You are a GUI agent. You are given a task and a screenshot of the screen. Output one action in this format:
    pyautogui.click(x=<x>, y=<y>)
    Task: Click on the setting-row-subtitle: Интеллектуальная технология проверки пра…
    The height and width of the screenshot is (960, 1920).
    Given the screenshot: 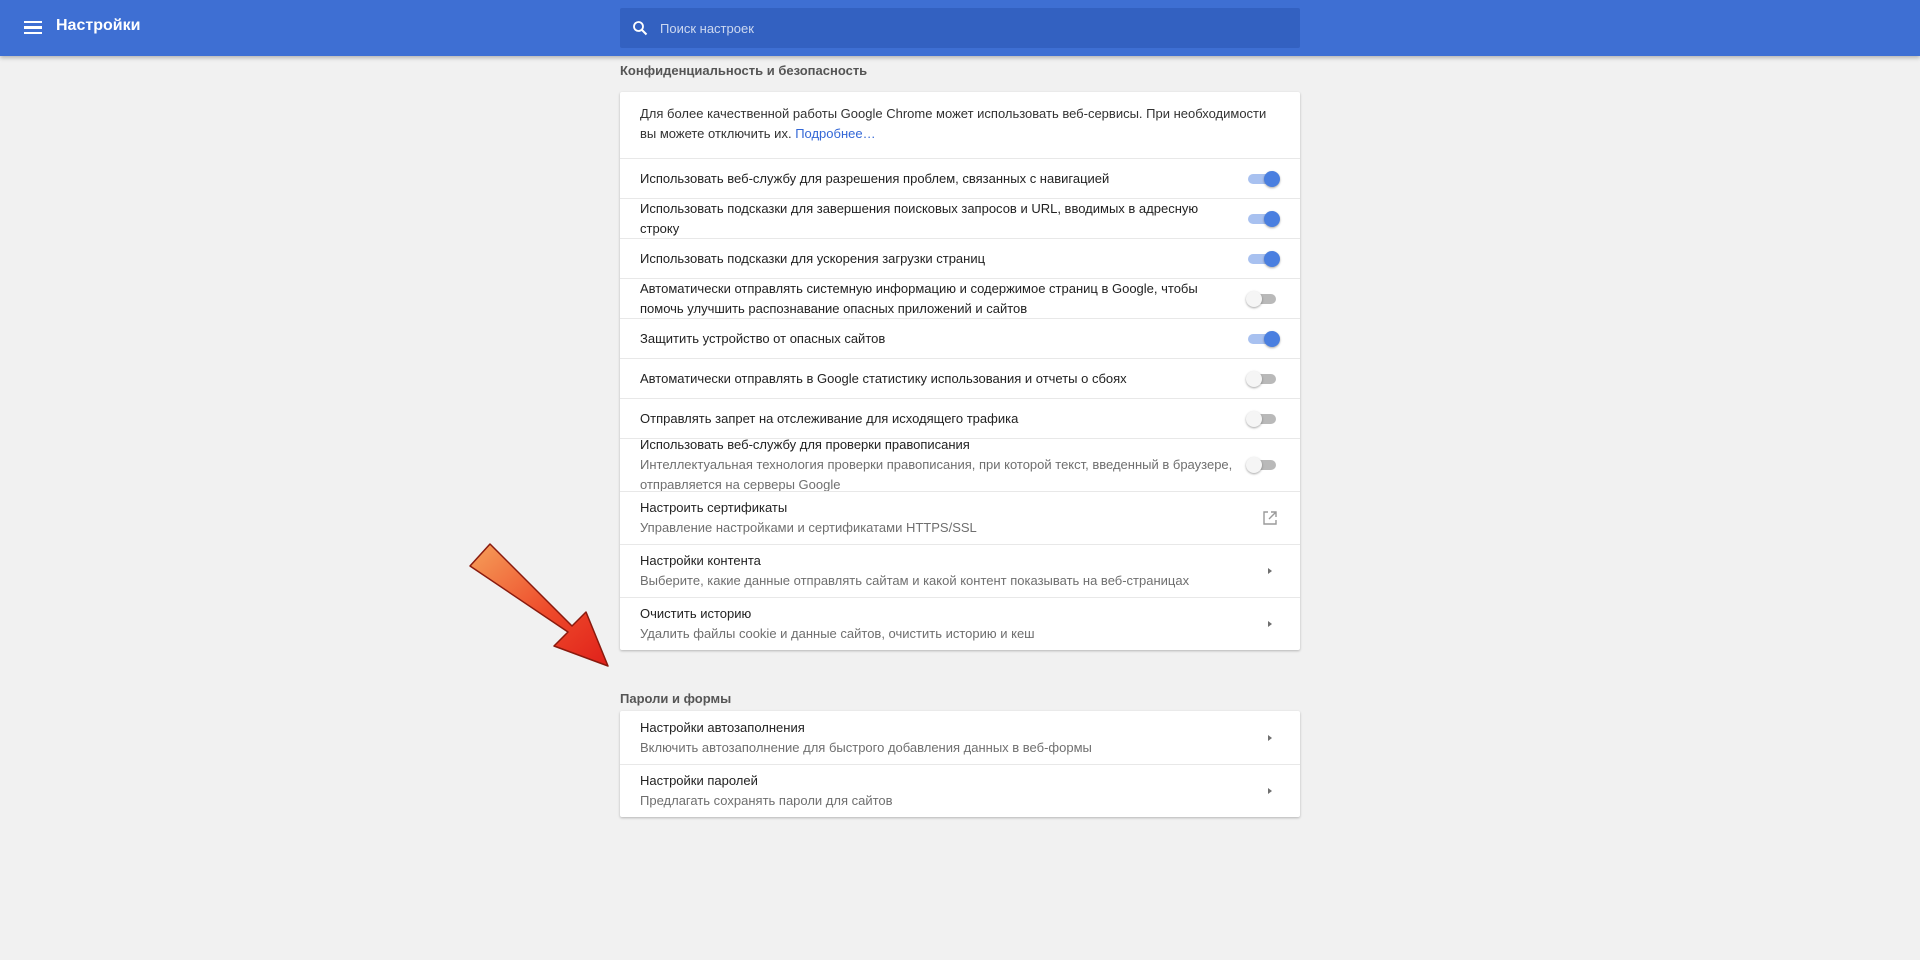 What is the action you would take?
    pyautogui.click(x=936, y=474)
    